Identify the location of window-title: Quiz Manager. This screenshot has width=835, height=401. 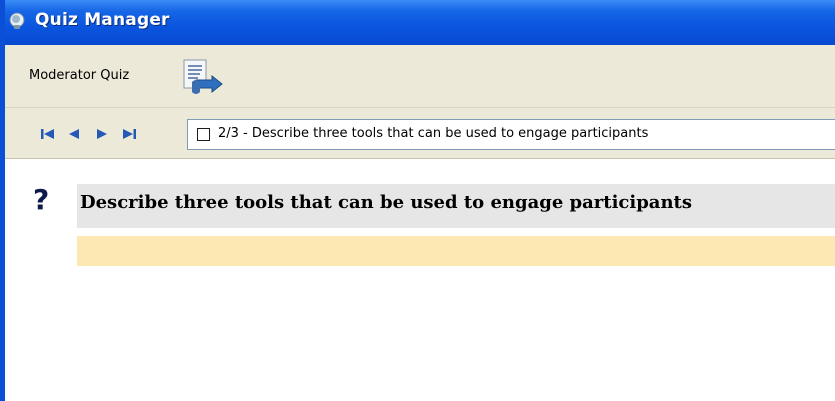
(102, 20).